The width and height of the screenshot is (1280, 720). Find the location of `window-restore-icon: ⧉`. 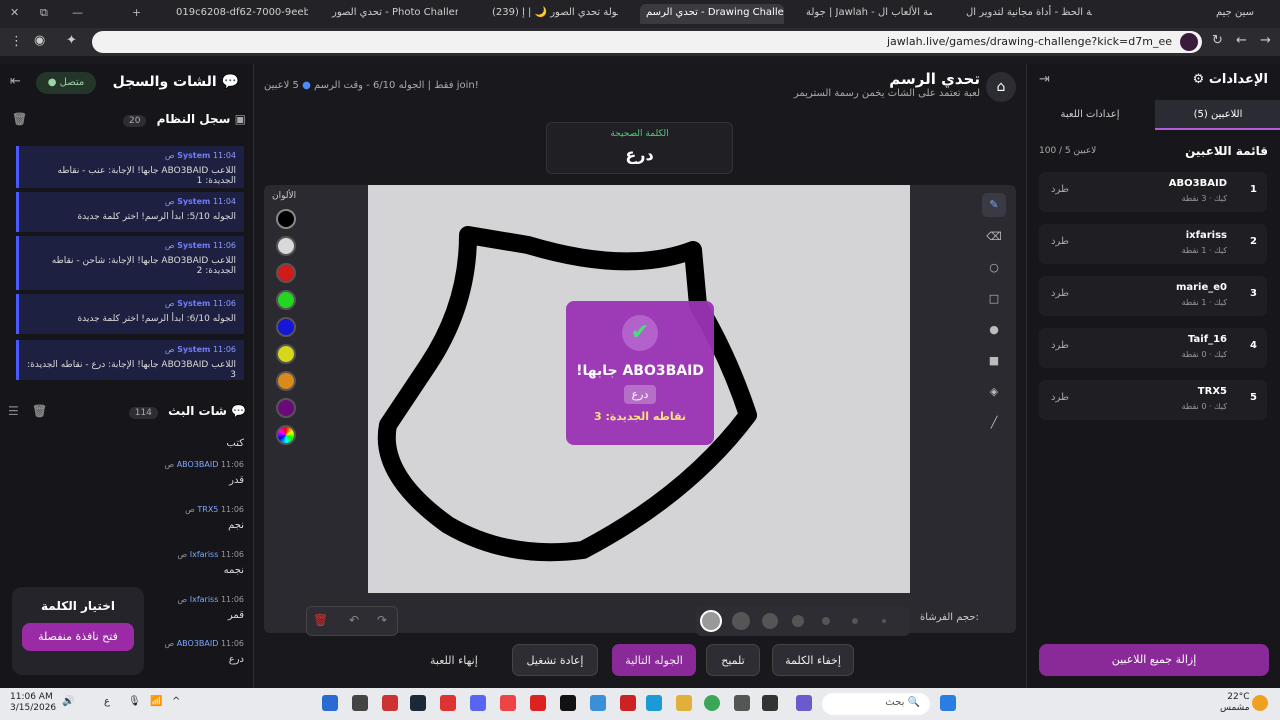

window-restore-icon: ⧉ is located at coordinates (44, 13).